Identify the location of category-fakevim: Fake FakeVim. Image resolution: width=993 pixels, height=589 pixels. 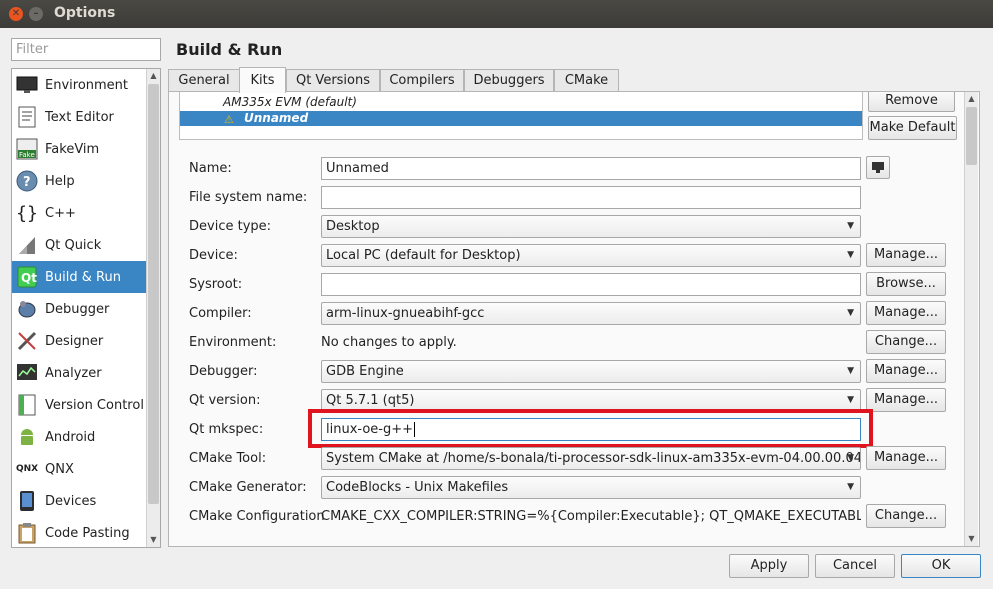
(79, 149).